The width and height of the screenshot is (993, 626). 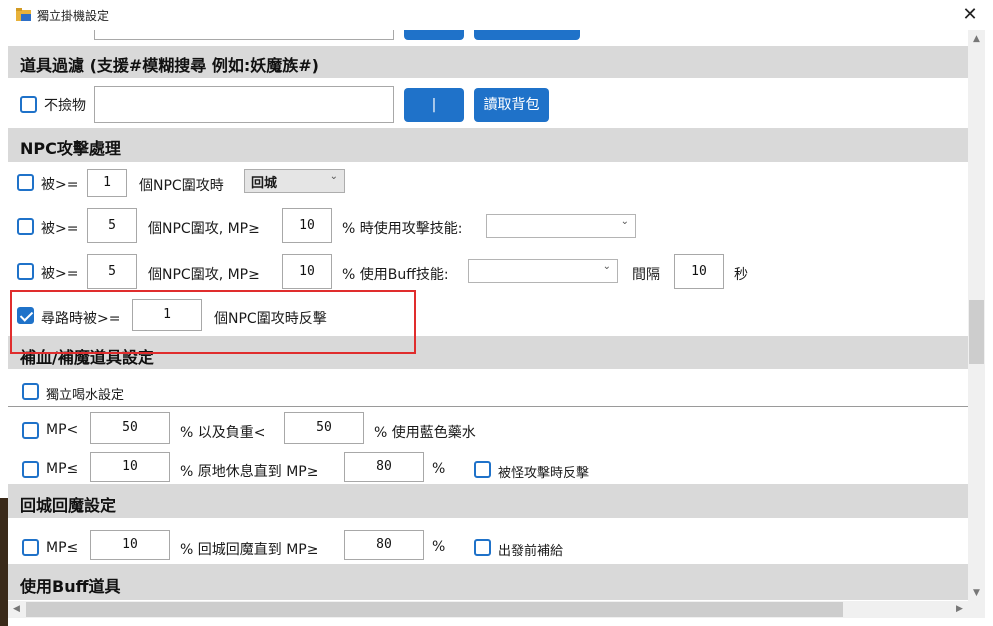 I want to click on npc-row3-interval-label: 間隔, so click(x=646, y=275).